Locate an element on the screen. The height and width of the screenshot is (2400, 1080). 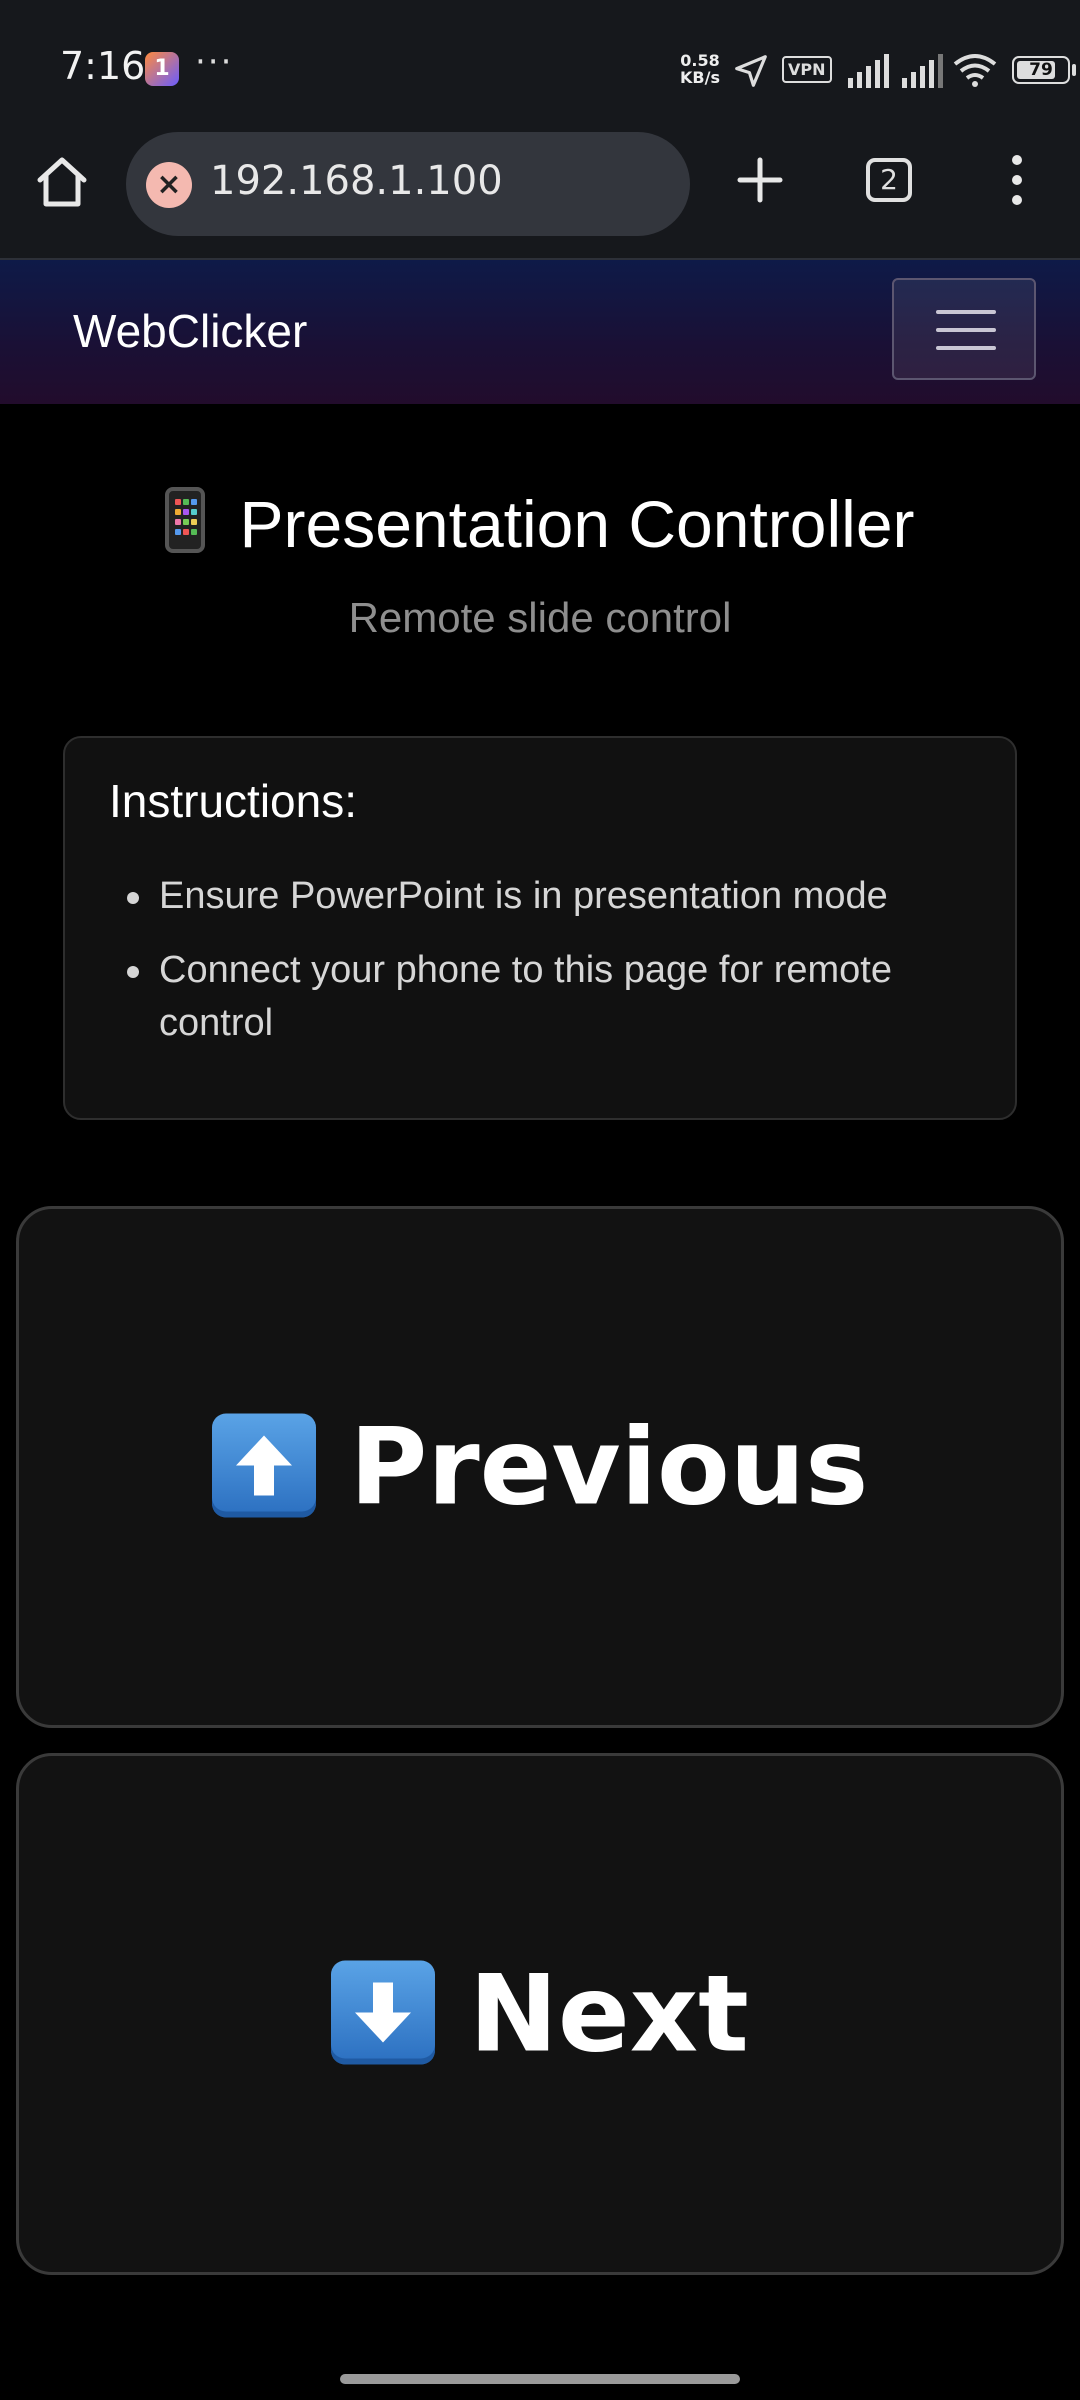
battery-level: 79 is located at coordinates (1041, 70).